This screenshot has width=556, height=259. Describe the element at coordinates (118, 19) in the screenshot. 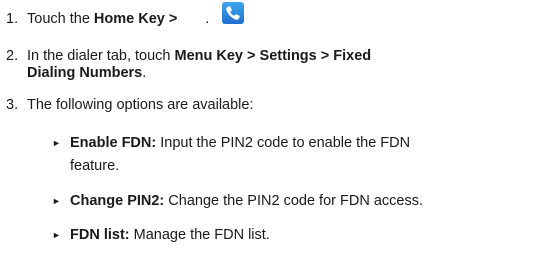

I see `step-text: Touch the Home Key >.` at that location.